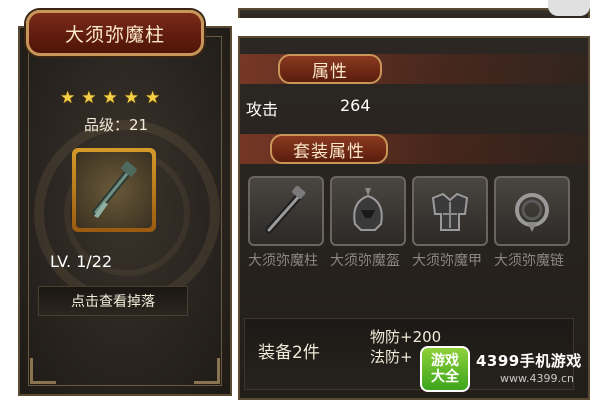 The height and width of the screenshot is (400, 600). I want to click on attack-label: 攻击, so click(262, 109).